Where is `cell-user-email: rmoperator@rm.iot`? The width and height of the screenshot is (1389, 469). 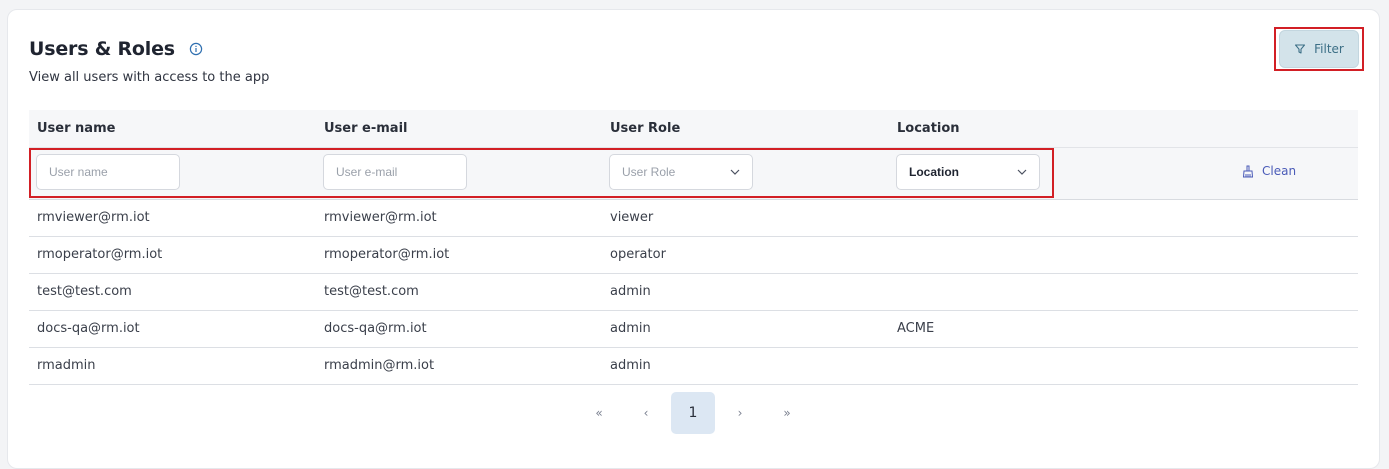 cell-user-email: rmoperator@rm.iot is located at coordinates (387, 254).